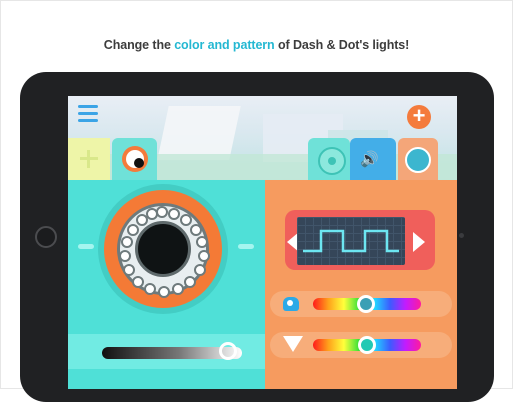 Image resolution: width=513 pixels, height=402 pixels. Describe the element at coordinates (461, 235) in the screenshot. I see `camera-dot` at that location.